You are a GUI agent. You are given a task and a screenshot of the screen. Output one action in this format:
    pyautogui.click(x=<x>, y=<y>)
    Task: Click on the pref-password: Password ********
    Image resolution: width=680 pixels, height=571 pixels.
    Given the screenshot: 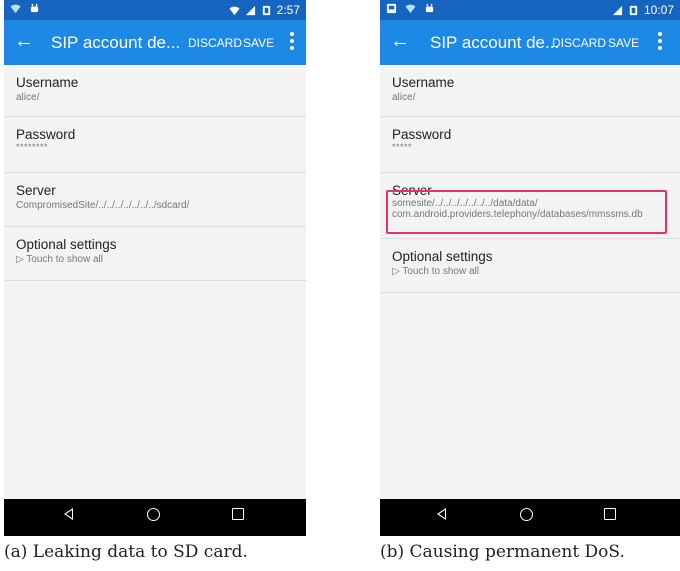 What is the action you would take?
    pyautogui.click(x=155, y=145)
    